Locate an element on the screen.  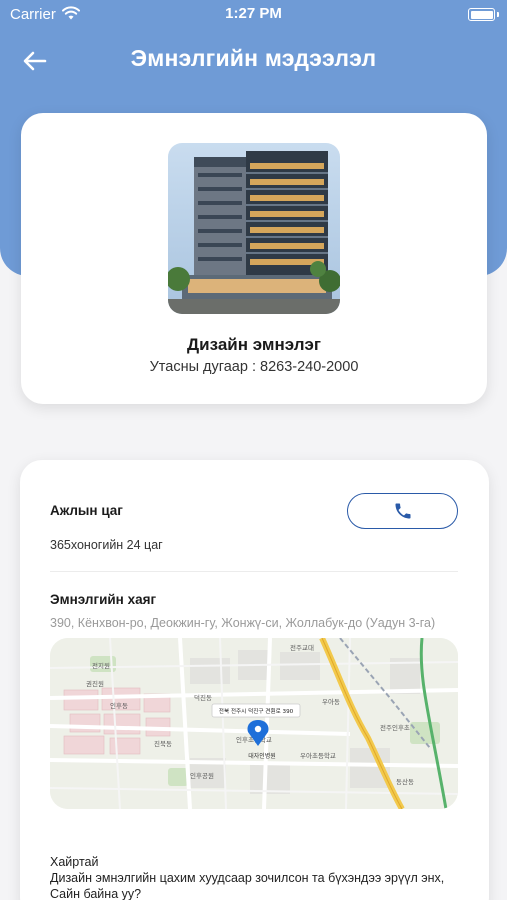
map-place-label: 우아동 is located at coordinates (331, 701).